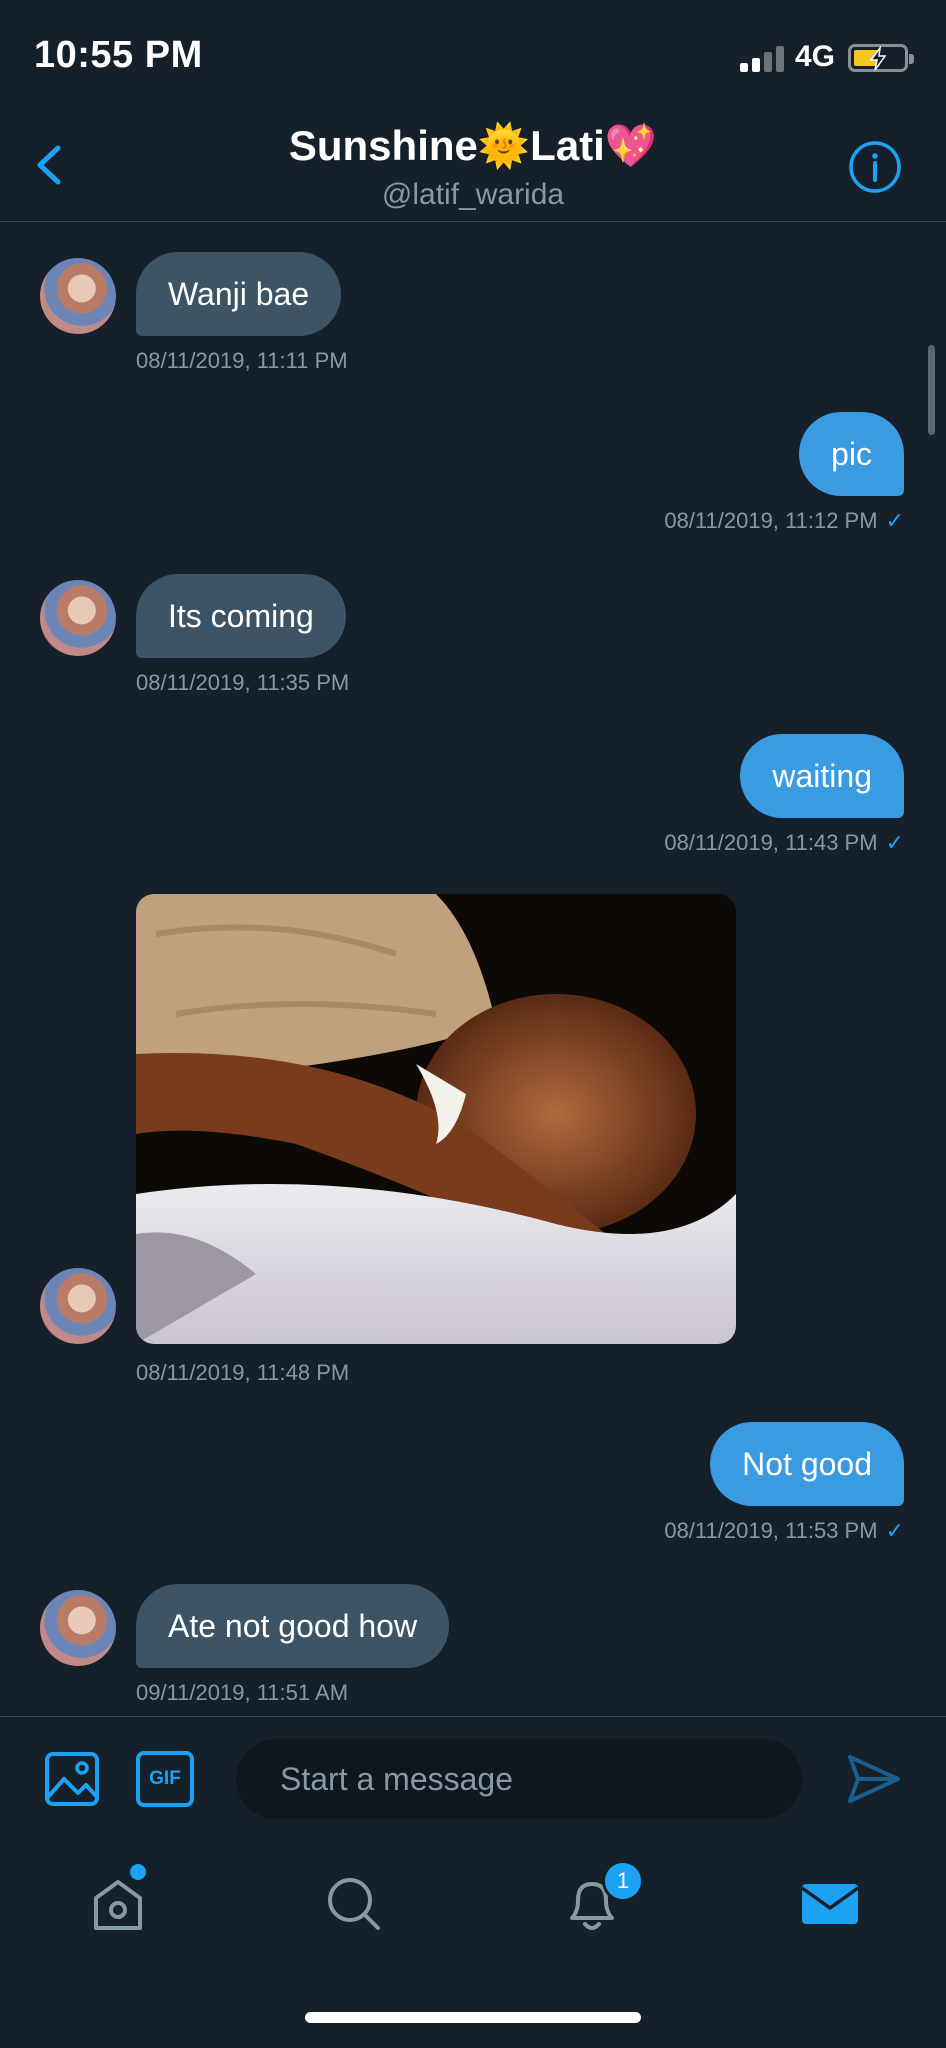 This screenshot has height=2048, width=946. I want to click on send-icon, so click(874, 1779).